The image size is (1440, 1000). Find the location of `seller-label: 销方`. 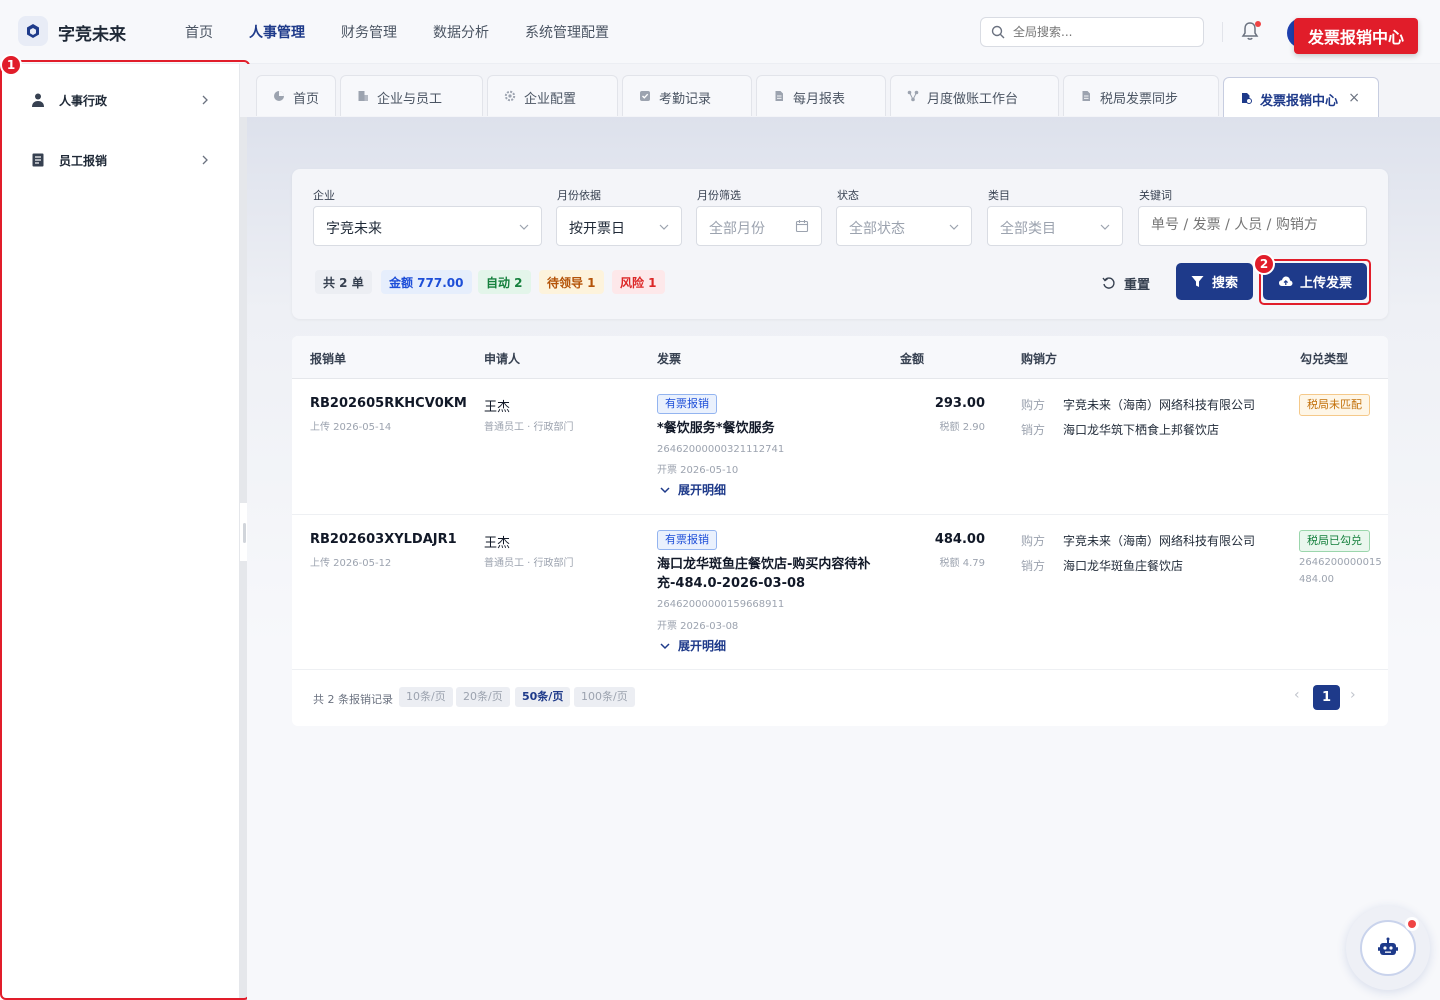

seller-label: 销方 is located at coordinates (1033, 566).